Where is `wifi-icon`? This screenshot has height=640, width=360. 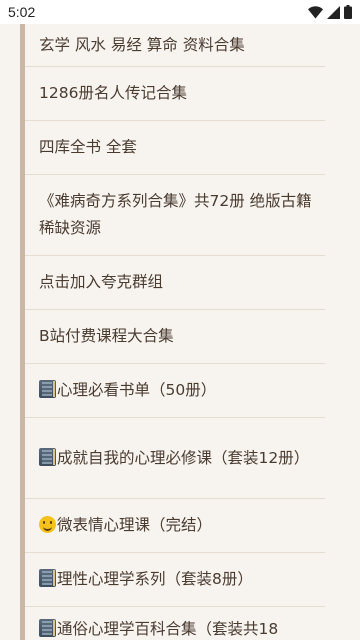 wifi-icon is located at coordinates (315, 12).